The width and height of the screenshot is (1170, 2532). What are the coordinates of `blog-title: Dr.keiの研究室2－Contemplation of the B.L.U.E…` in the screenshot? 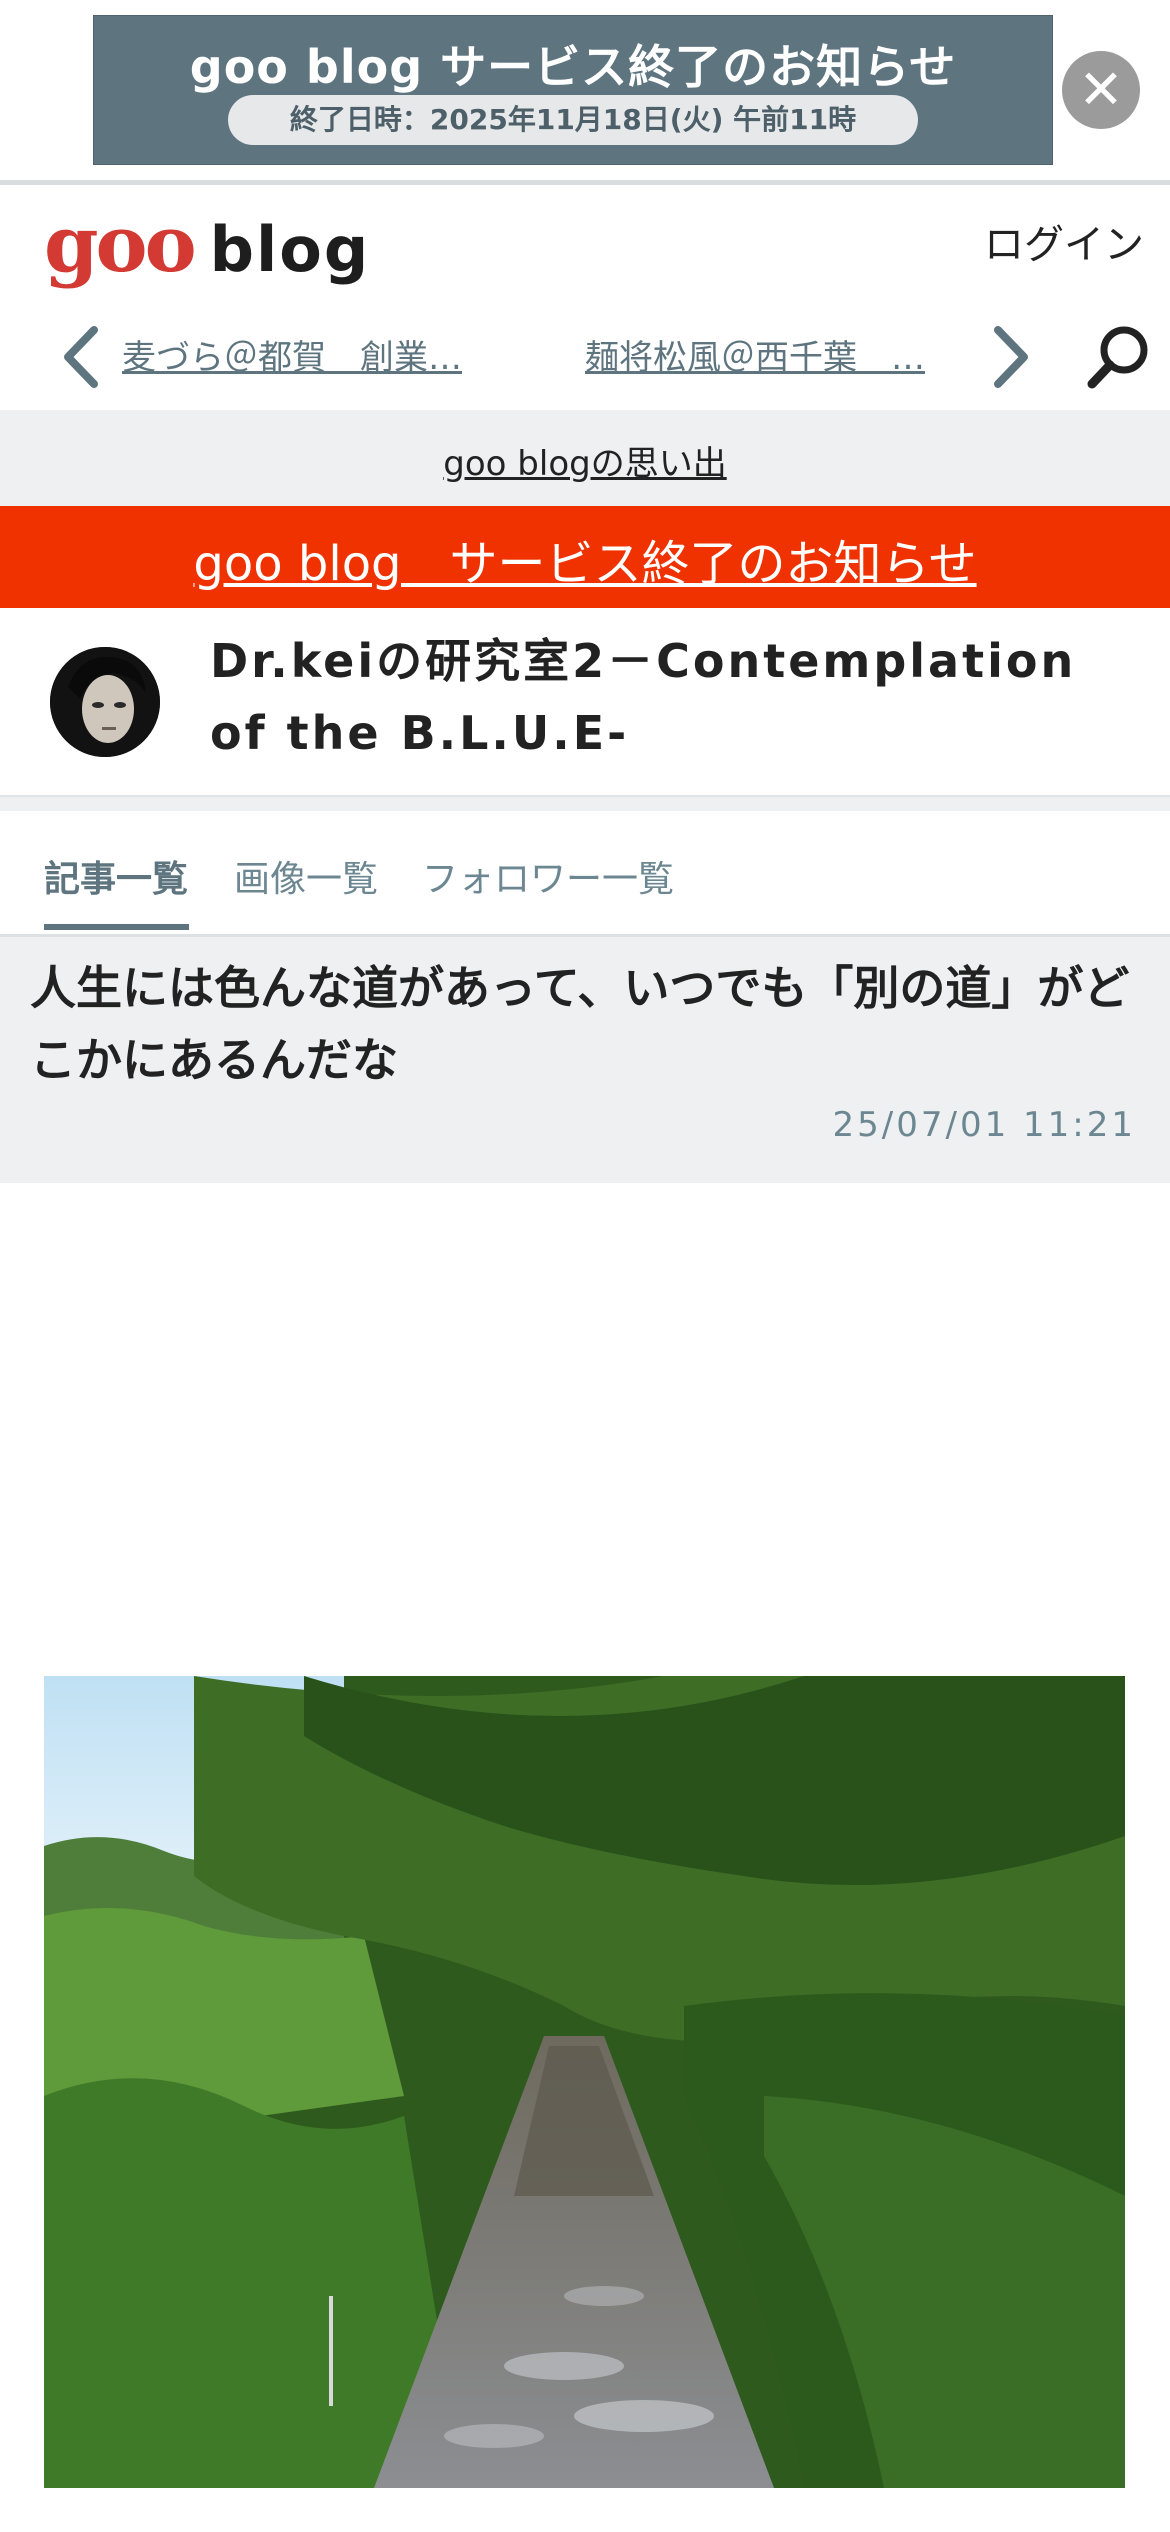 It's located at (680, 697).